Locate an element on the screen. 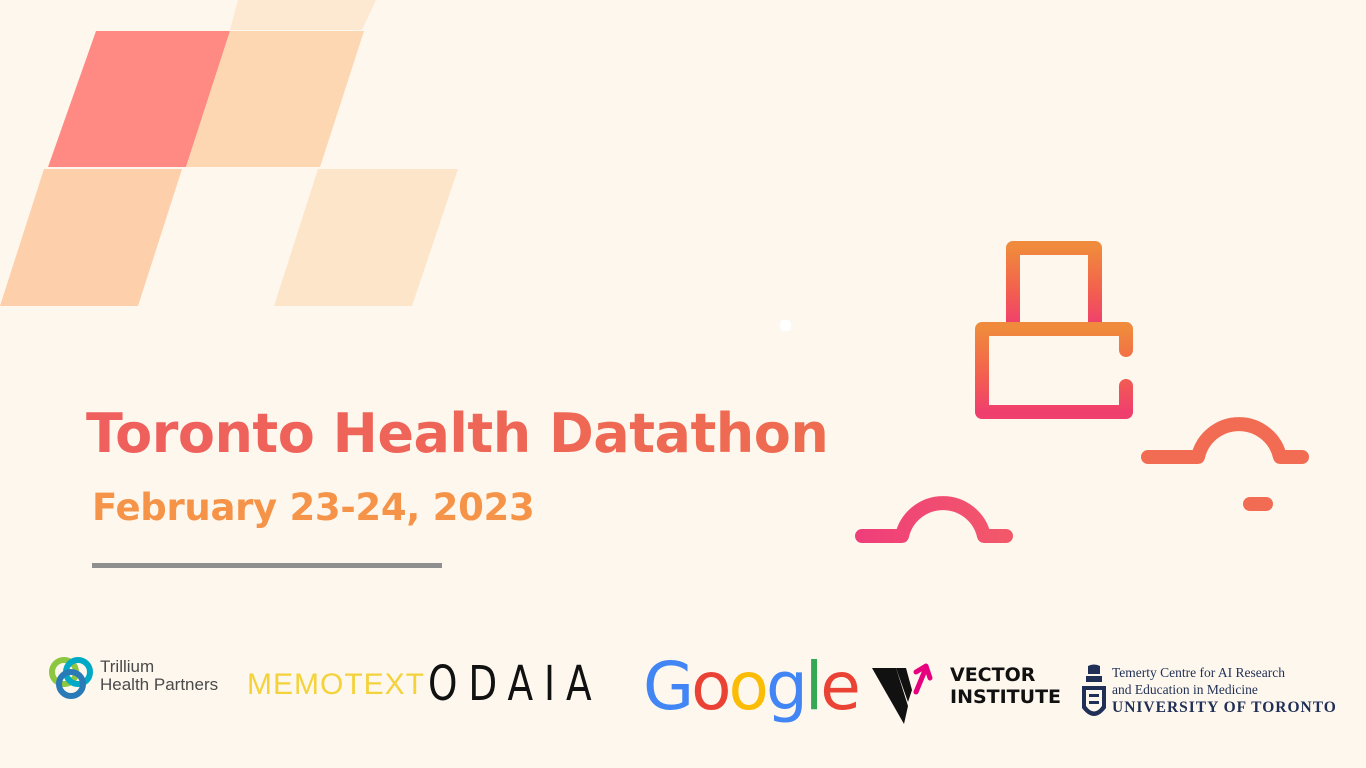 This screenshot has height=768, width=1366. google-letter: e is located at coordinates (840, 686).